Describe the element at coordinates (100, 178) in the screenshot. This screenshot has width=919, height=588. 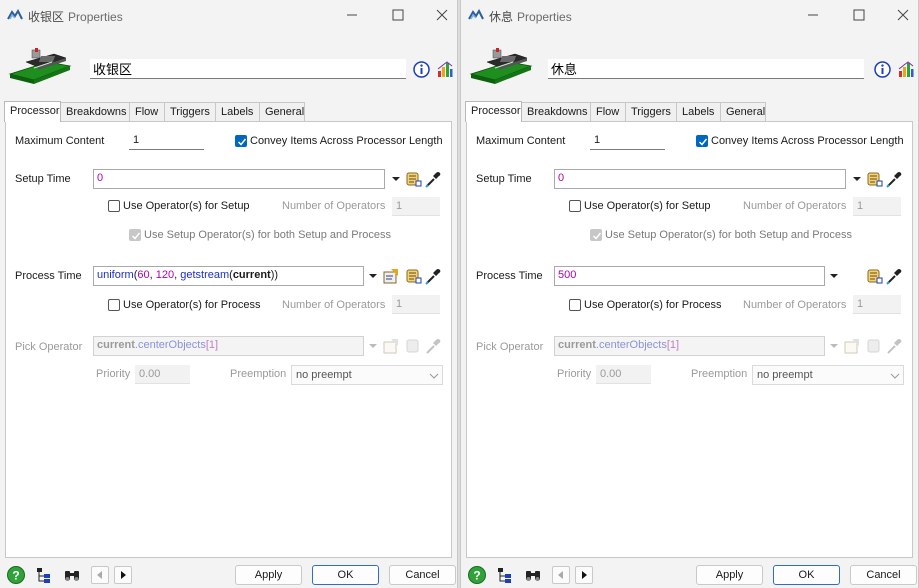
I see `setup-time-value: 0` at that location.